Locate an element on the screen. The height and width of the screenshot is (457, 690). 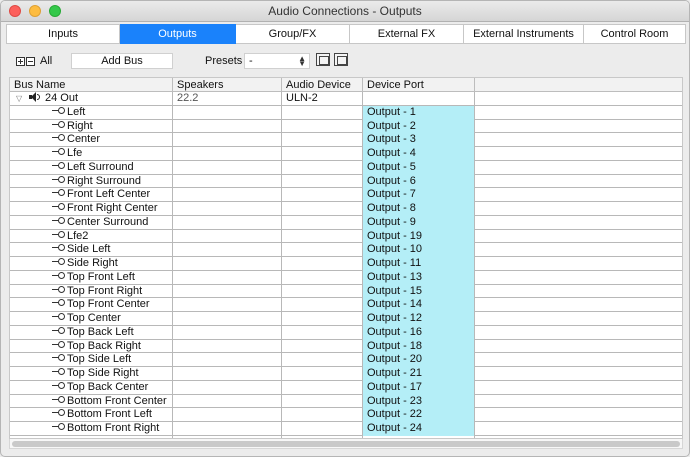
horizontal-scrollbar is located at coordinates (346, 444).